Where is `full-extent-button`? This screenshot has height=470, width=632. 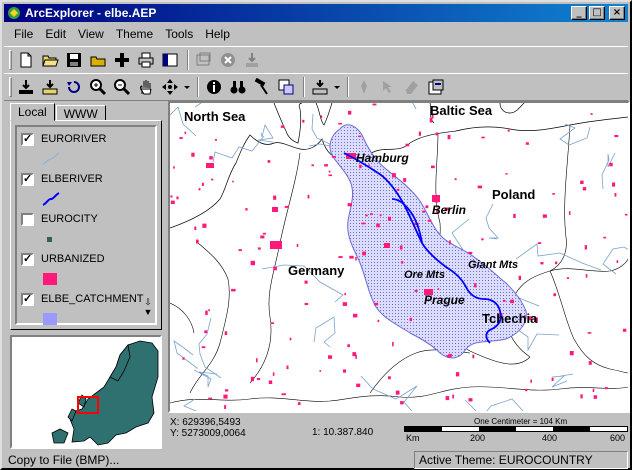 full-extent-button is located at coordinates (170, 87).